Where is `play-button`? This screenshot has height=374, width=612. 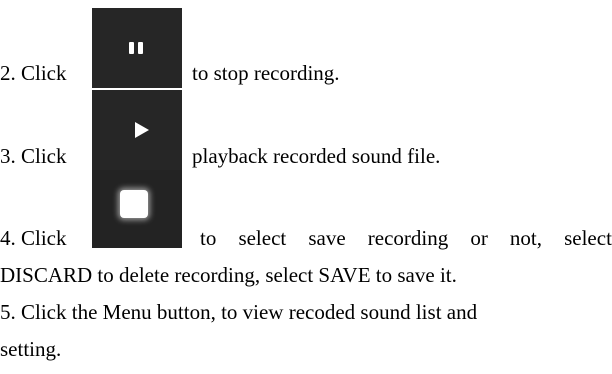
play-button is located at coordinates (137, 130).